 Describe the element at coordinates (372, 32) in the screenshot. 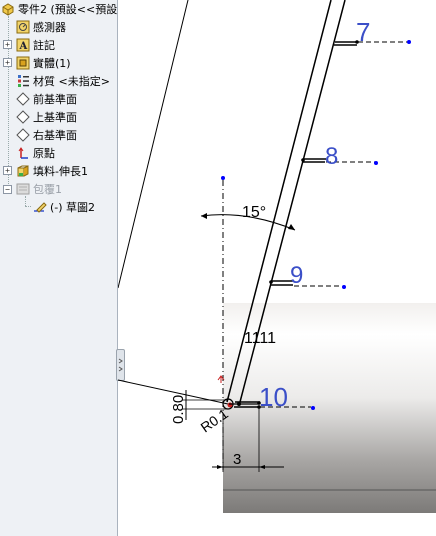

I see `balloon-7-group: 7` at that location.